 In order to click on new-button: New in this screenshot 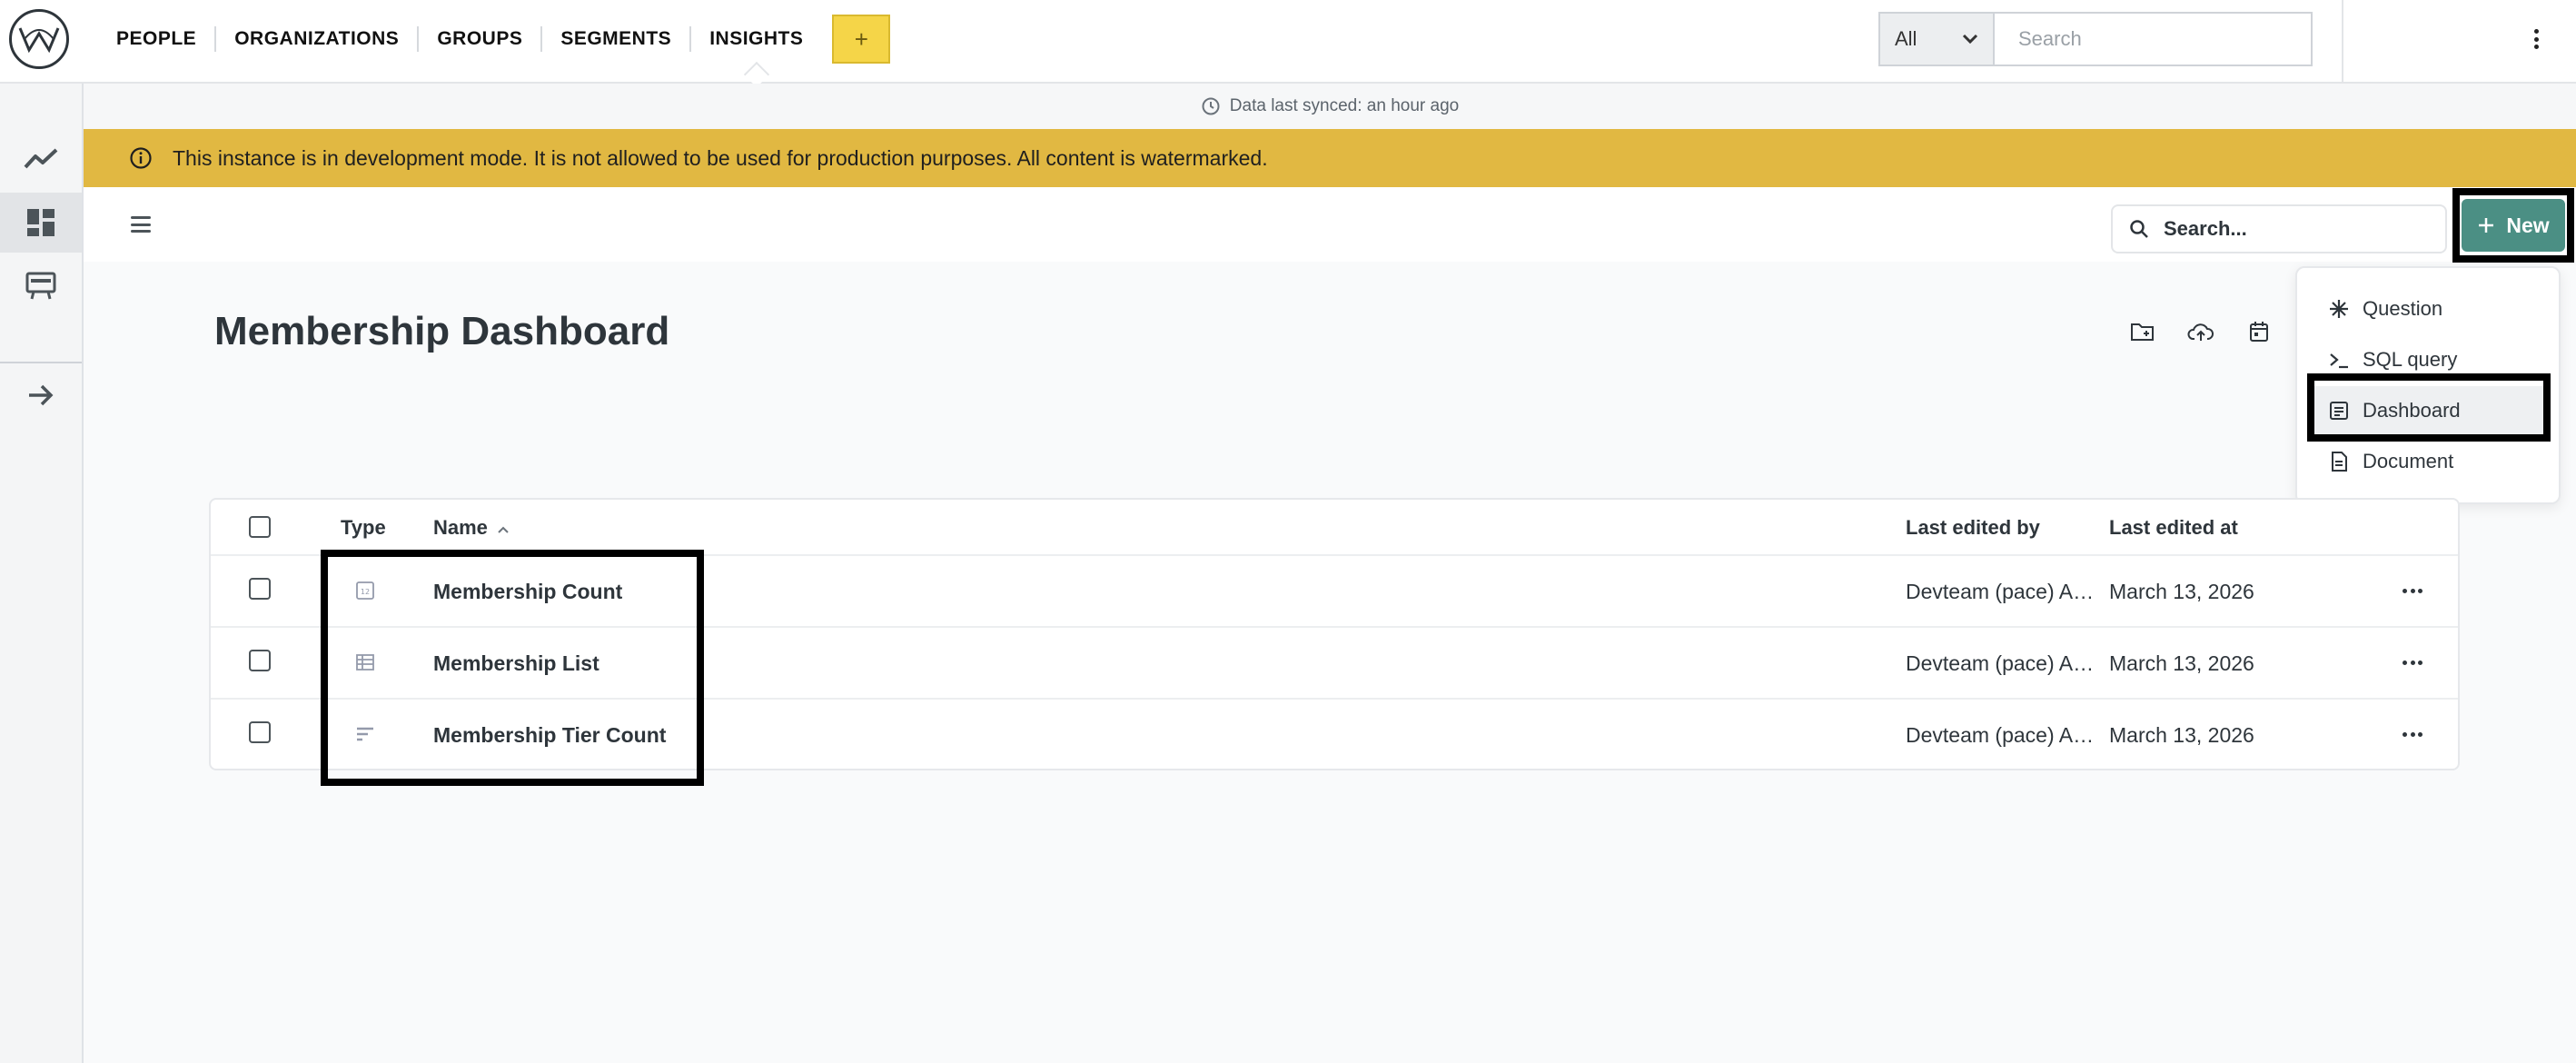, I will do `click(2513, 225)`.